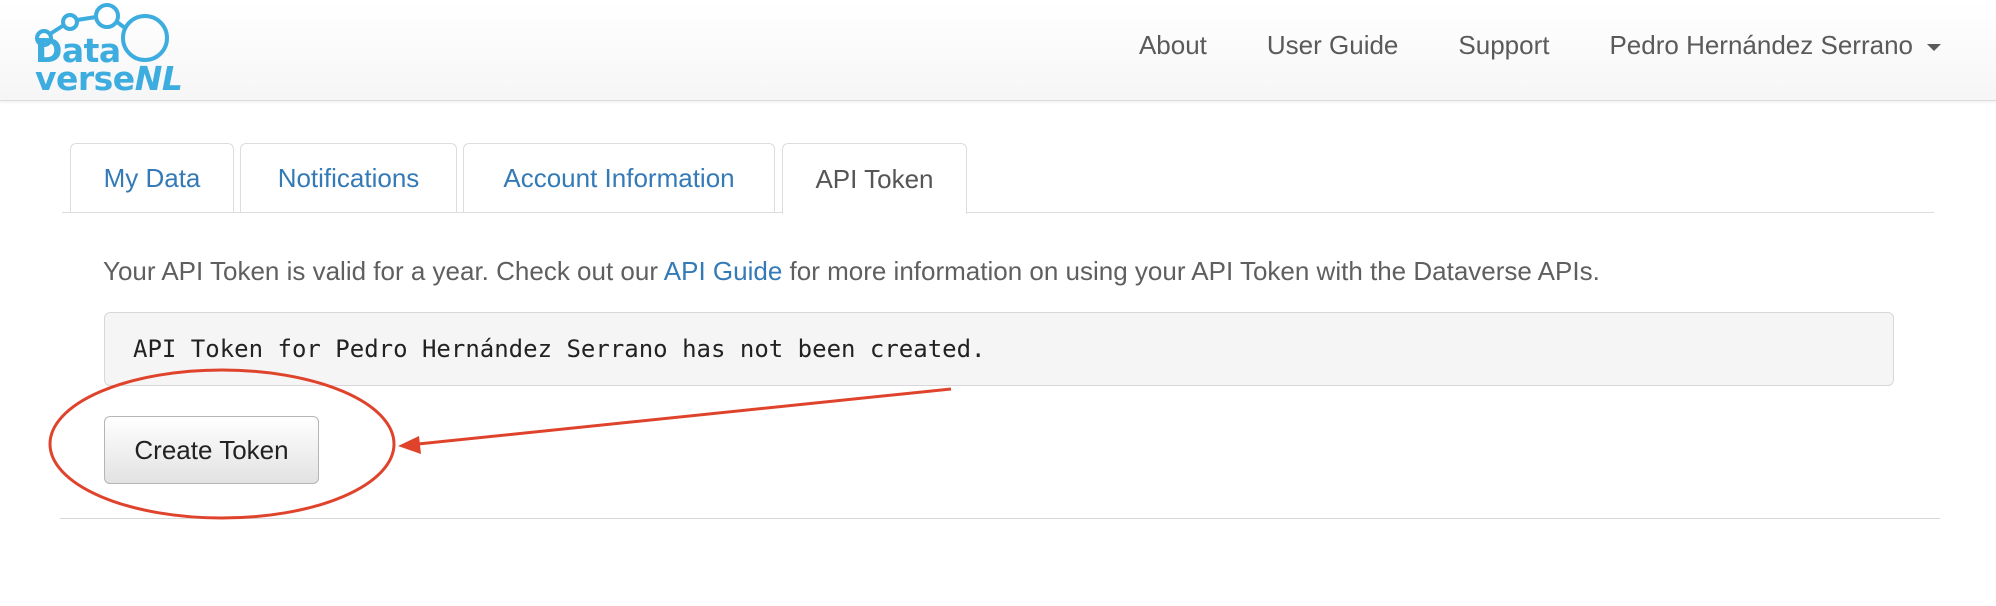 This screenshot has height=606, width=1996. What do you see at coordinates (1503, 45) in the screenshot?
I see `nav-support: Support` at bounding box center [1503, 45].